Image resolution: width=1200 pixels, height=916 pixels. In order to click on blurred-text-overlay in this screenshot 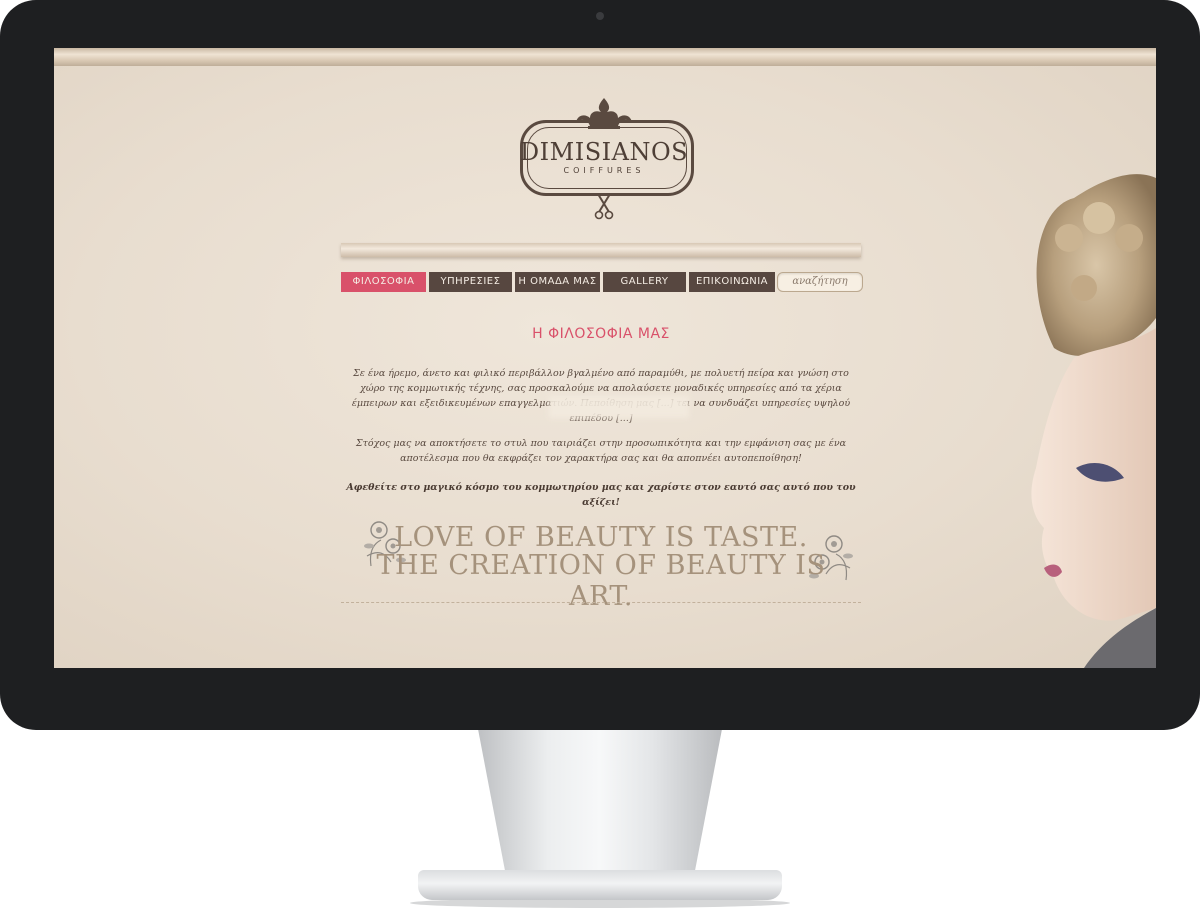, I will do `click(619, 407)`.